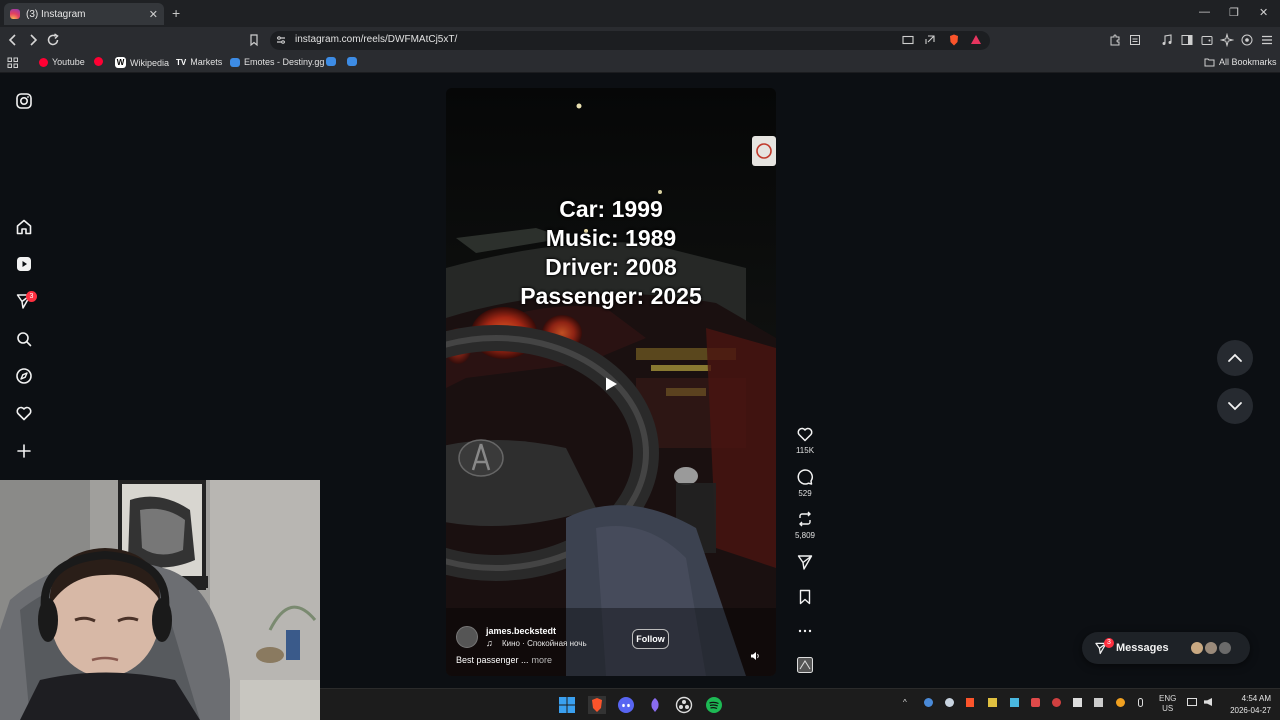 This screenshot has width=1280, height=720. Describe the element at coordinates (24, 413) in the screenshot. I see `notifications-heart-icon` at that location.